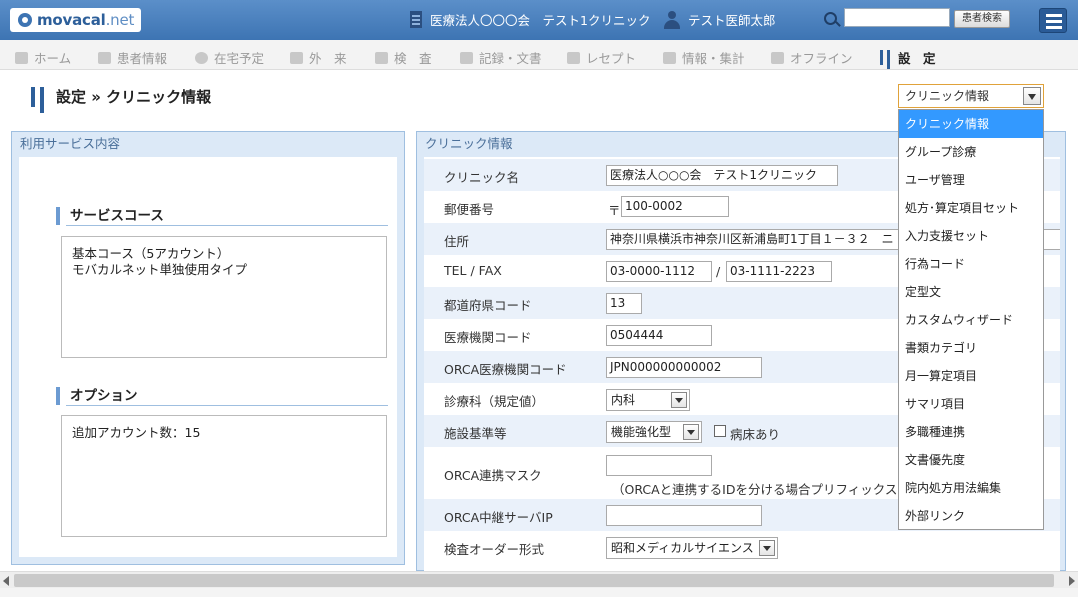 The width and height of the screenshot is (1078, 597). What do you see at coordinates (675, 206) in the screenshot?
I see `postal-input: 100-0002` at bounding box center [675, 206].